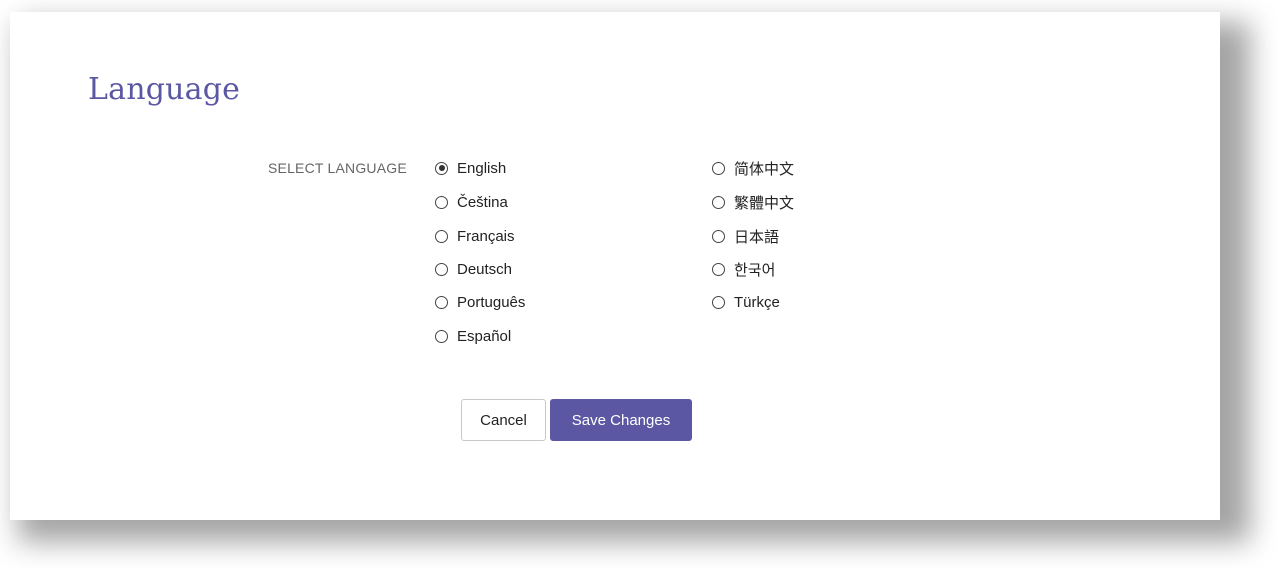 The image size is (1277, 568). I want to click on language-option-turkish: Türkçe, so click(746, 302).